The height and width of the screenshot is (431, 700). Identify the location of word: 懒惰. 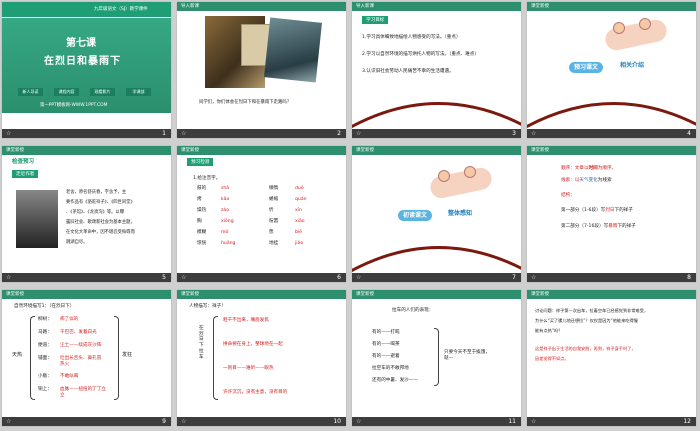
(274, 188).